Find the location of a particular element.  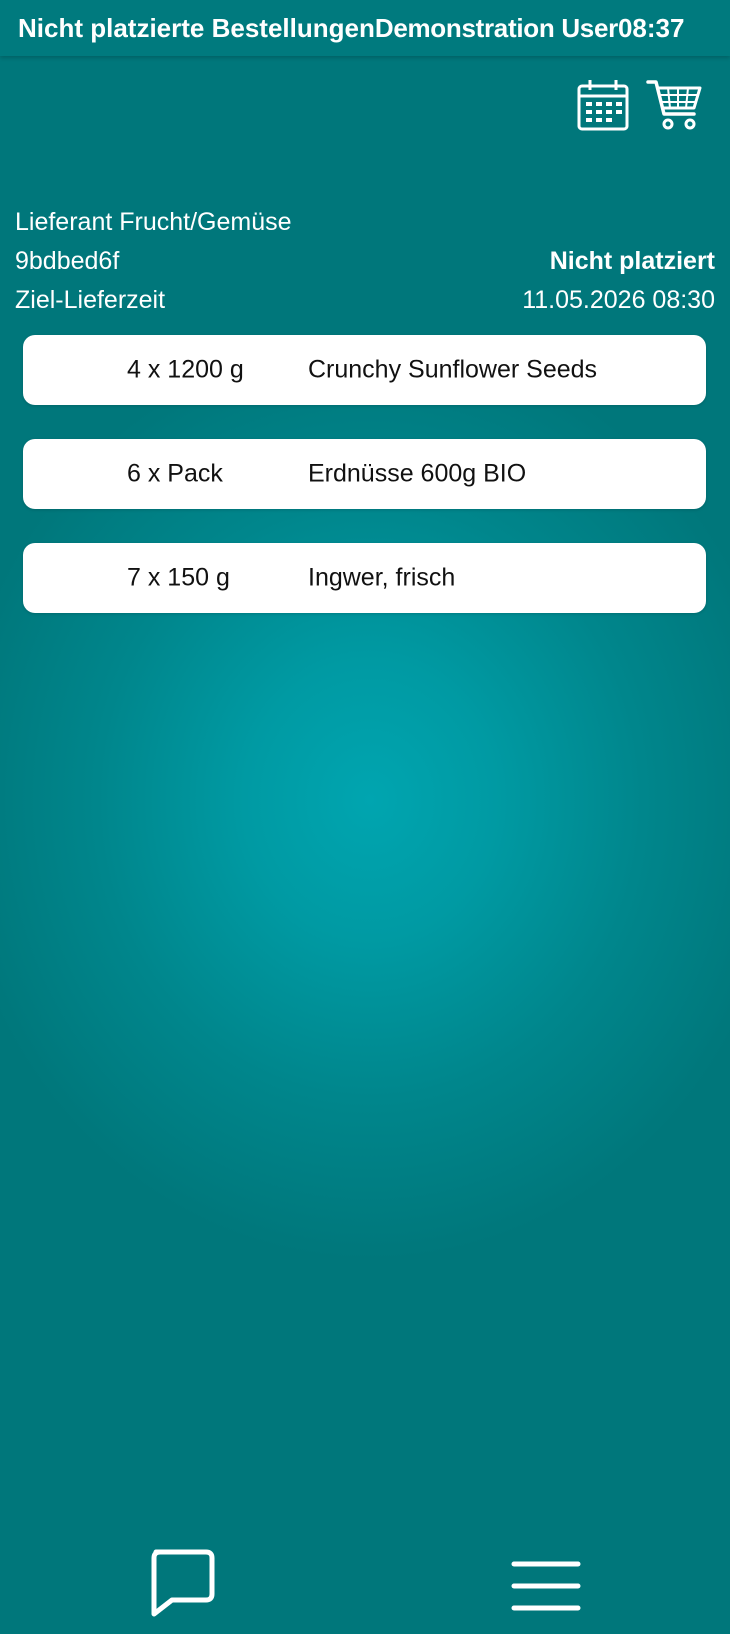

cart-icon is located at coordinates (674, 105).